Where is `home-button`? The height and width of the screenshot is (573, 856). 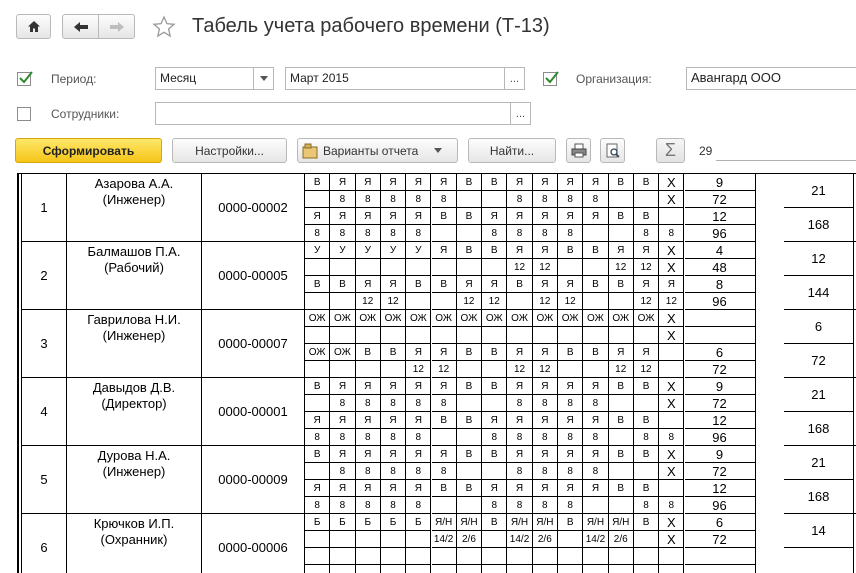
home-button is located at coordinates (33, 26).